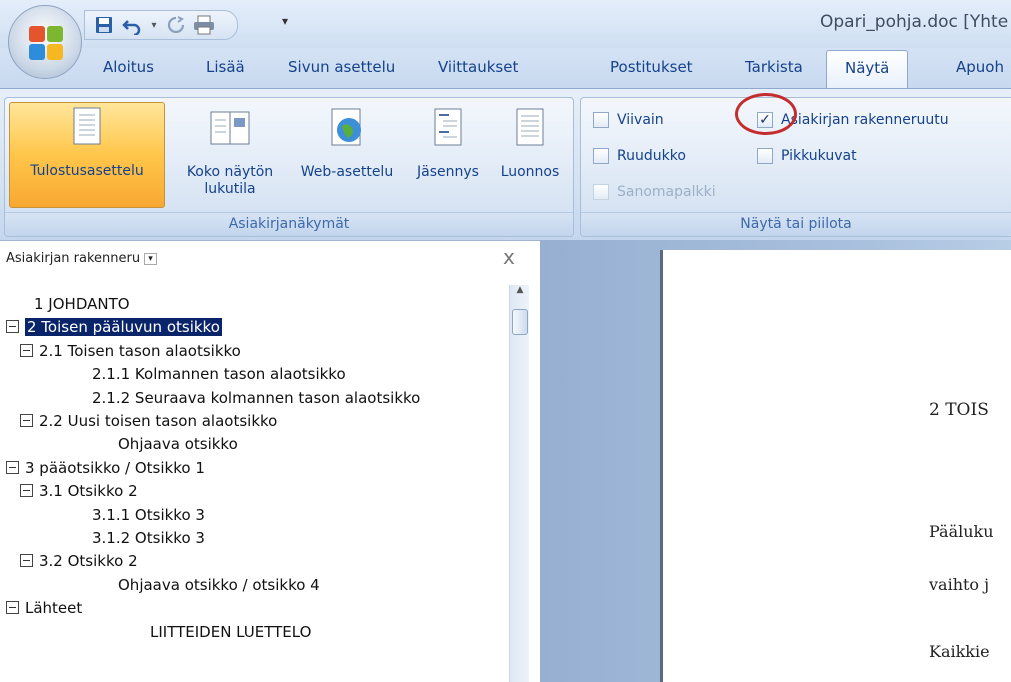 This screenshot has width=1011, height=682. What do you see at coordinates (230, 180) in the screenshot?
I see `full-screen-reading-label: Koko näytön lukutila` at bounding box center [230, 180].